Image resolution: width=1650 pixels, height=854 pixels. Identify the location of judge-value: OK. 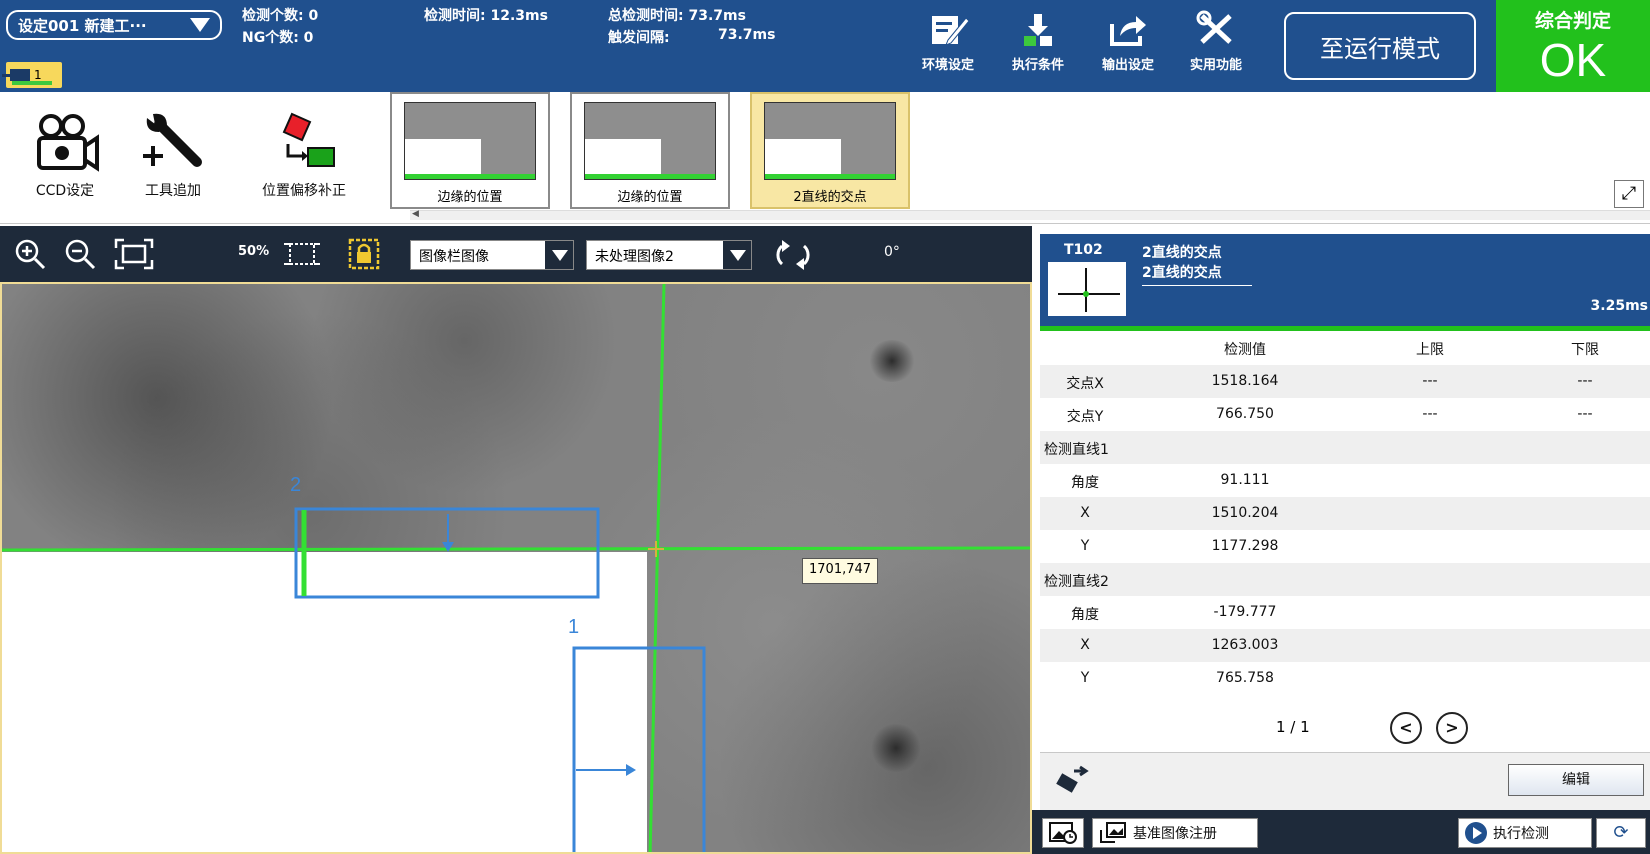
(1573, 60).